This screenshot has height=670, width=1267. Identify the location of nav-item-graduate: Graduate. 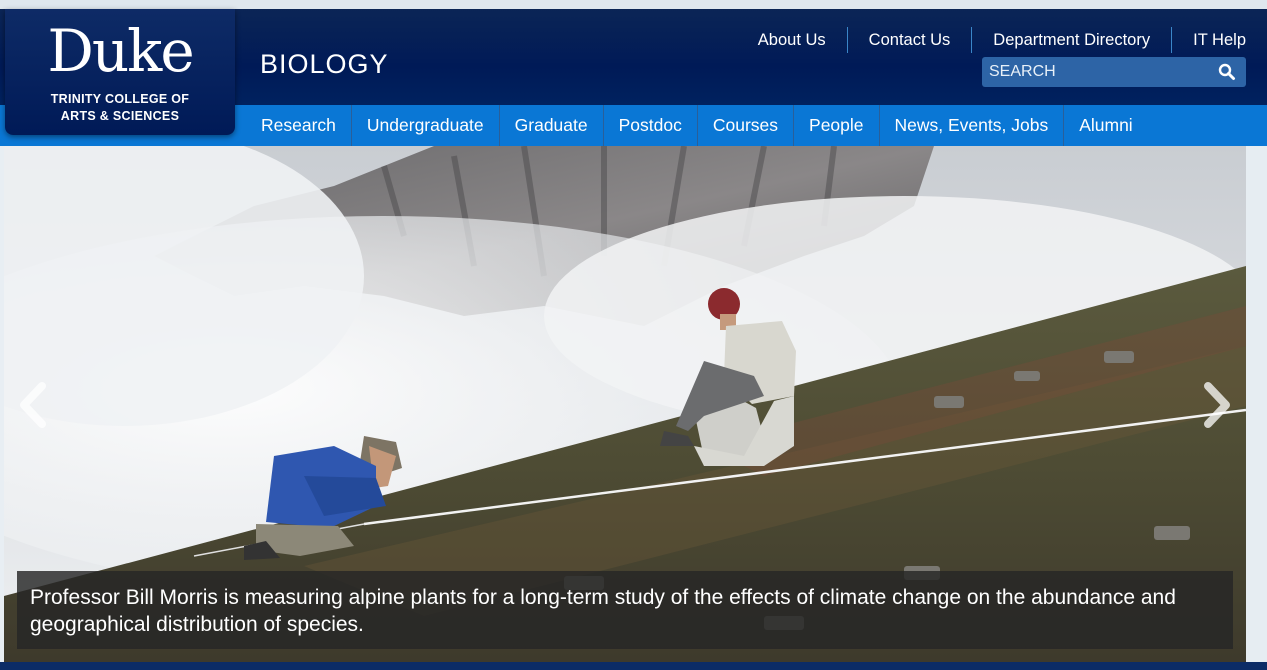
(552, 125).